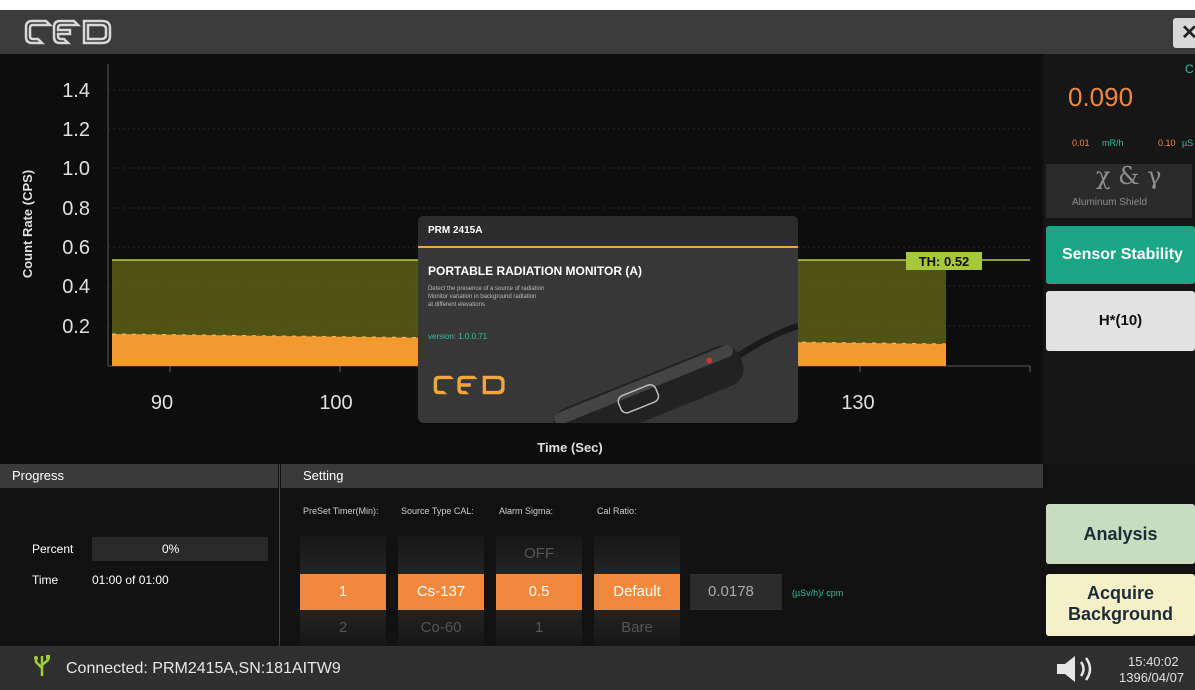 This screenshot has height=690, width=1195. Describe the element at coordinates (76, 287) in the screenshot. I see `y-tick-label: 0.4` at that location.